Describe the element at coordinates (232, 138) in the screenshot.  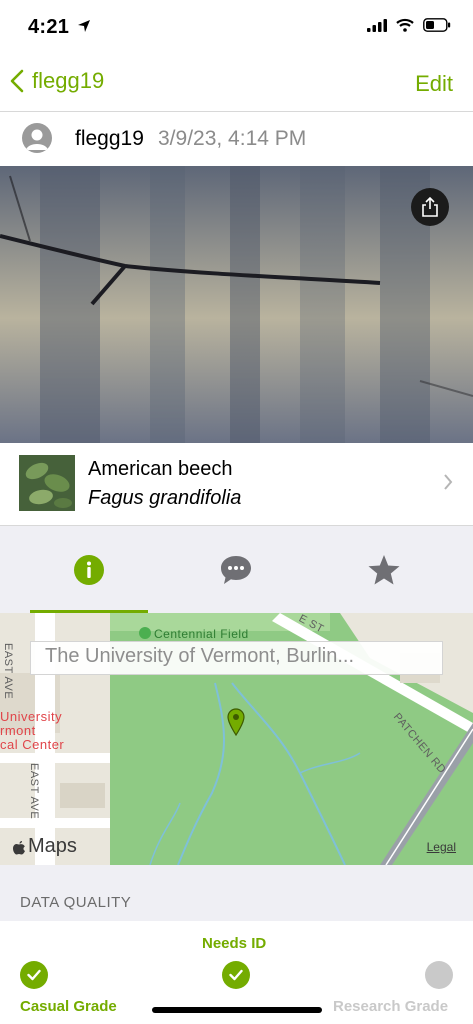
I see `observation-date: 3/9/23, 4:14 PM` at that location.